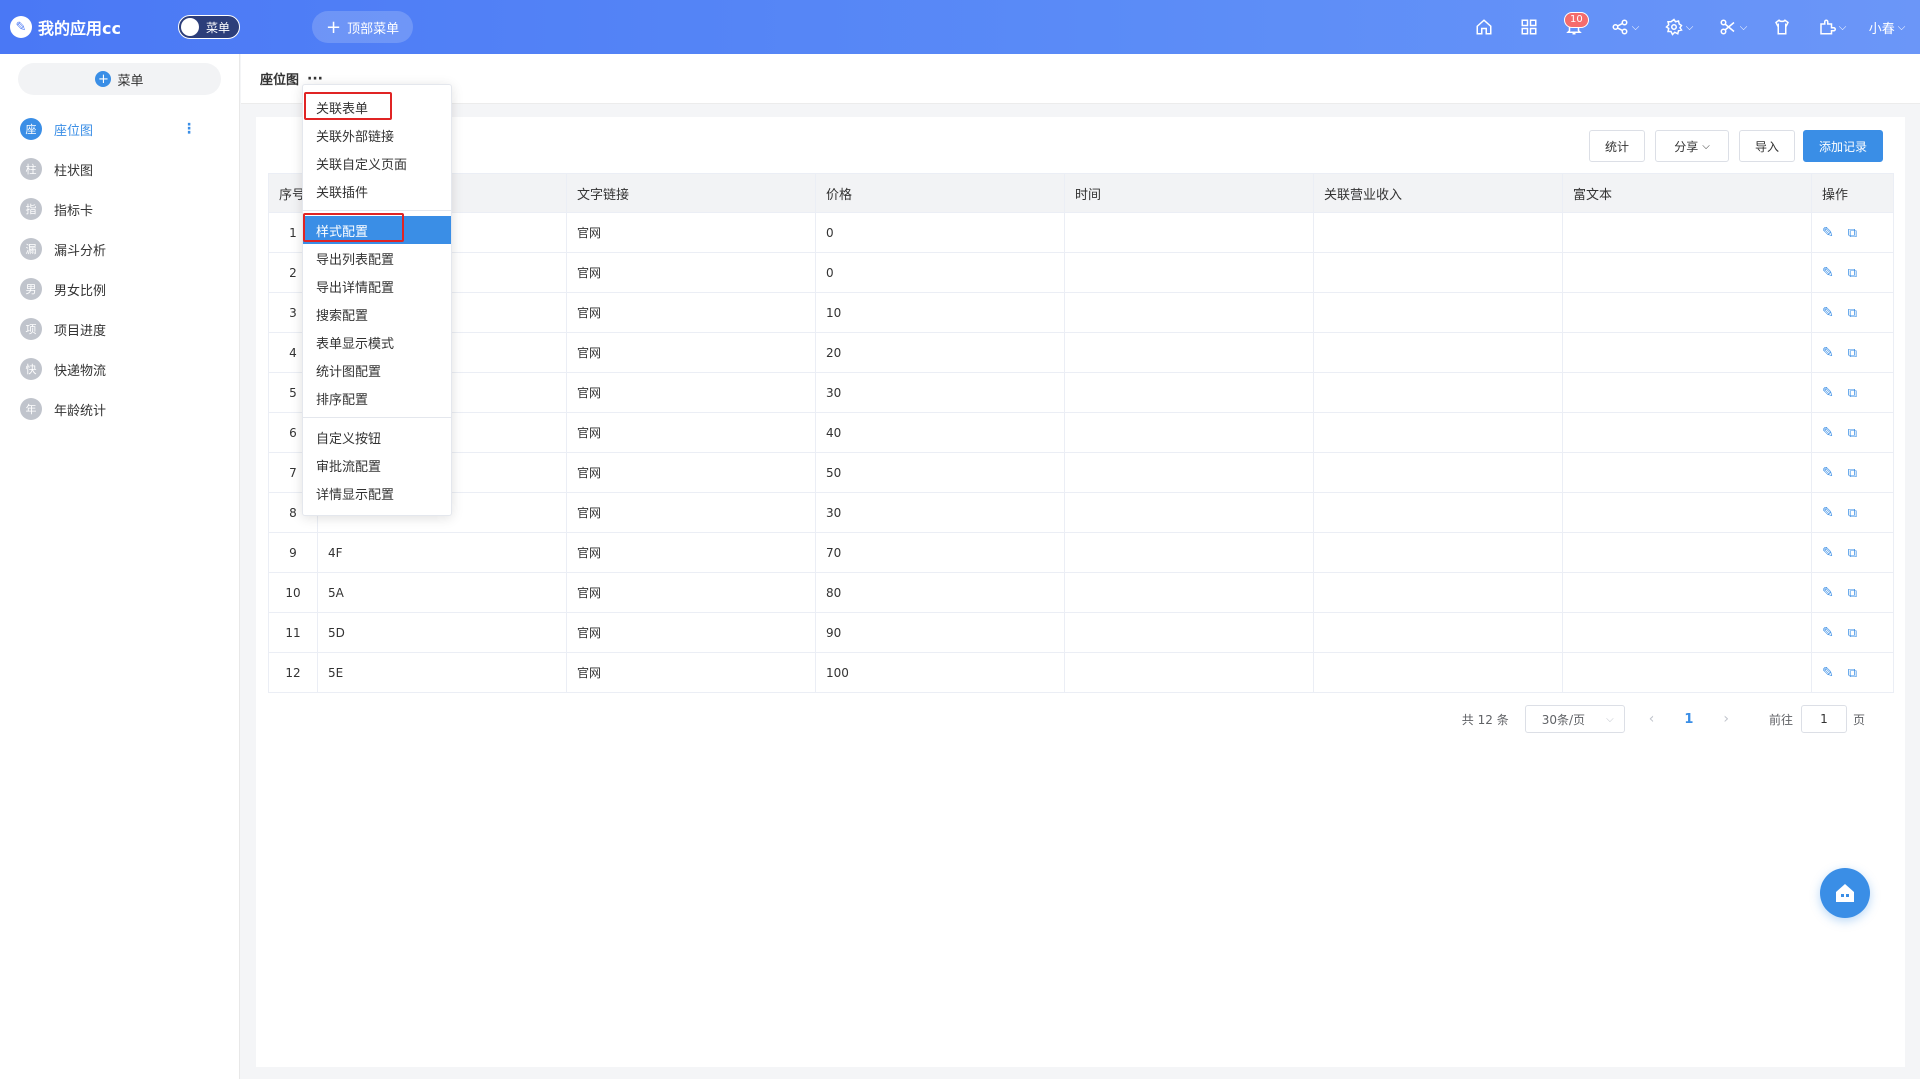  I want to click on column-header: 文字链接, so click(691, 193).